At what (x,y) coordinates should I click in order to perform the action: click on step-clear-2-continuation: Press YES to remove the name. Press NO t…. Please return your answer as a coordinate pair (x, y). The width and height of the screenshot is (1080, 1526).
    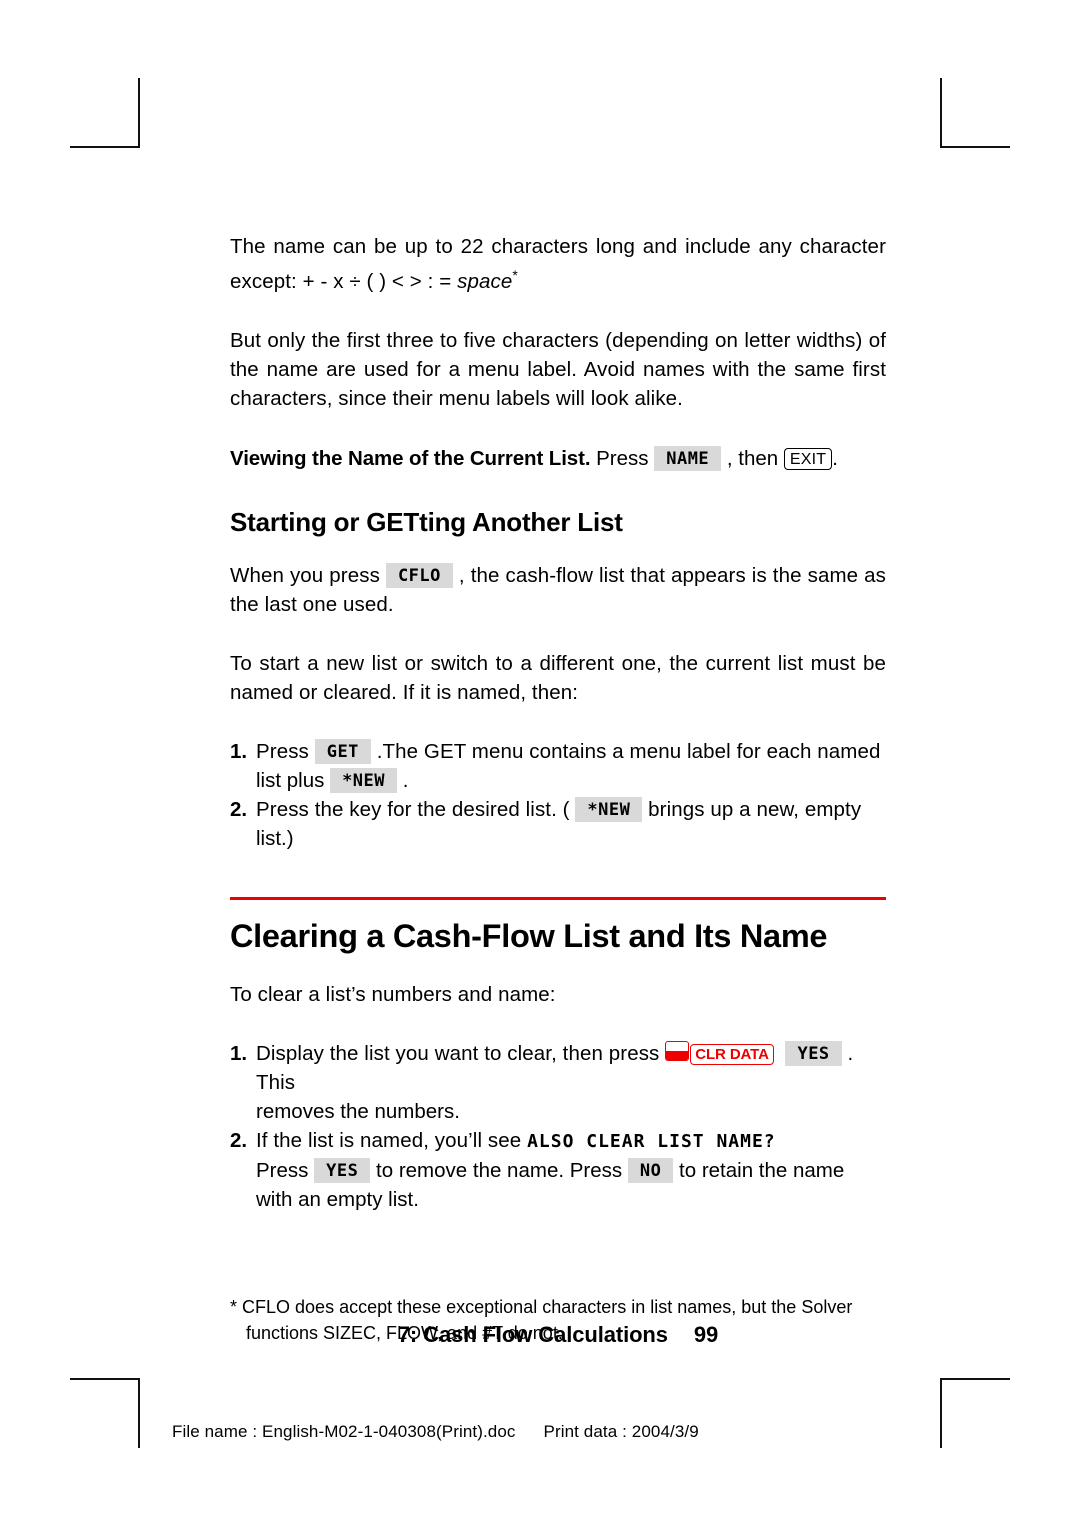
    Looking at the image, I should click on (571, 1170).